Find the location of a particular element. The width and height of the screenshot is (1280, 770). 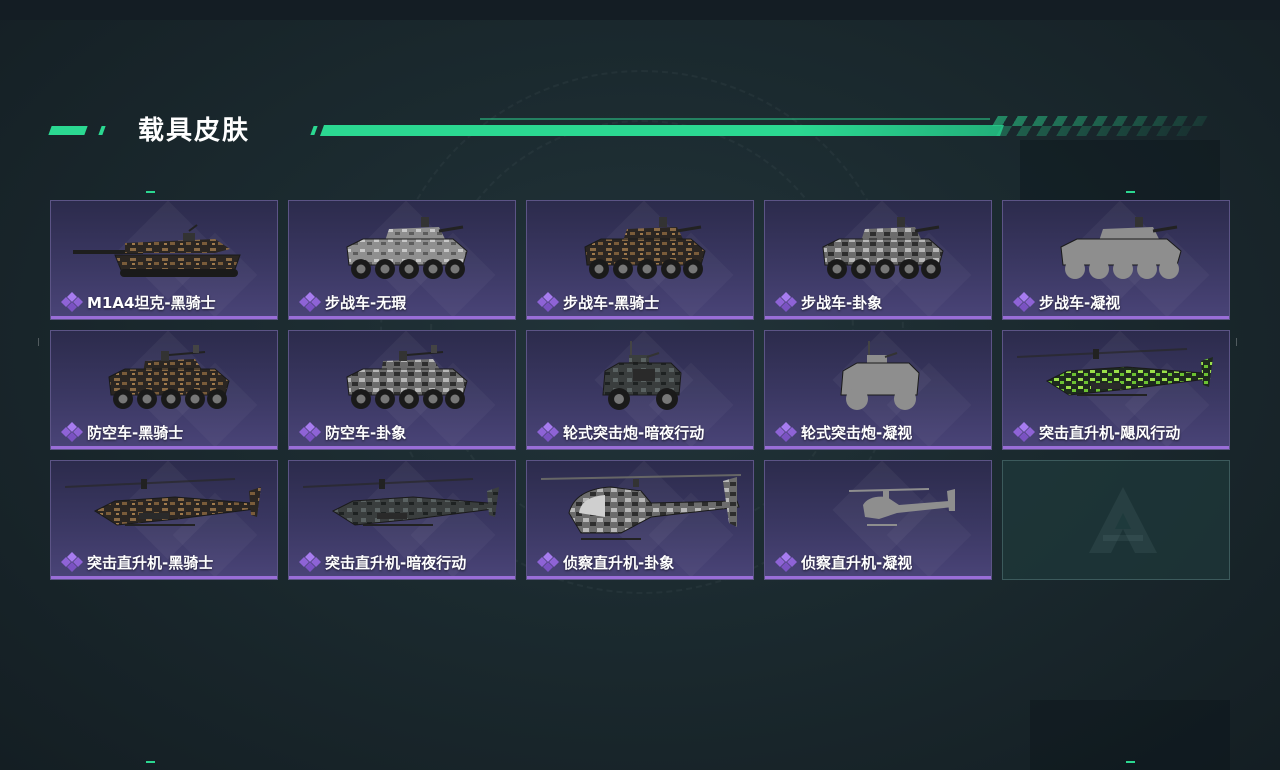

skin-name: 侦察直升机-凝视 is located at coordinates (857, 562).